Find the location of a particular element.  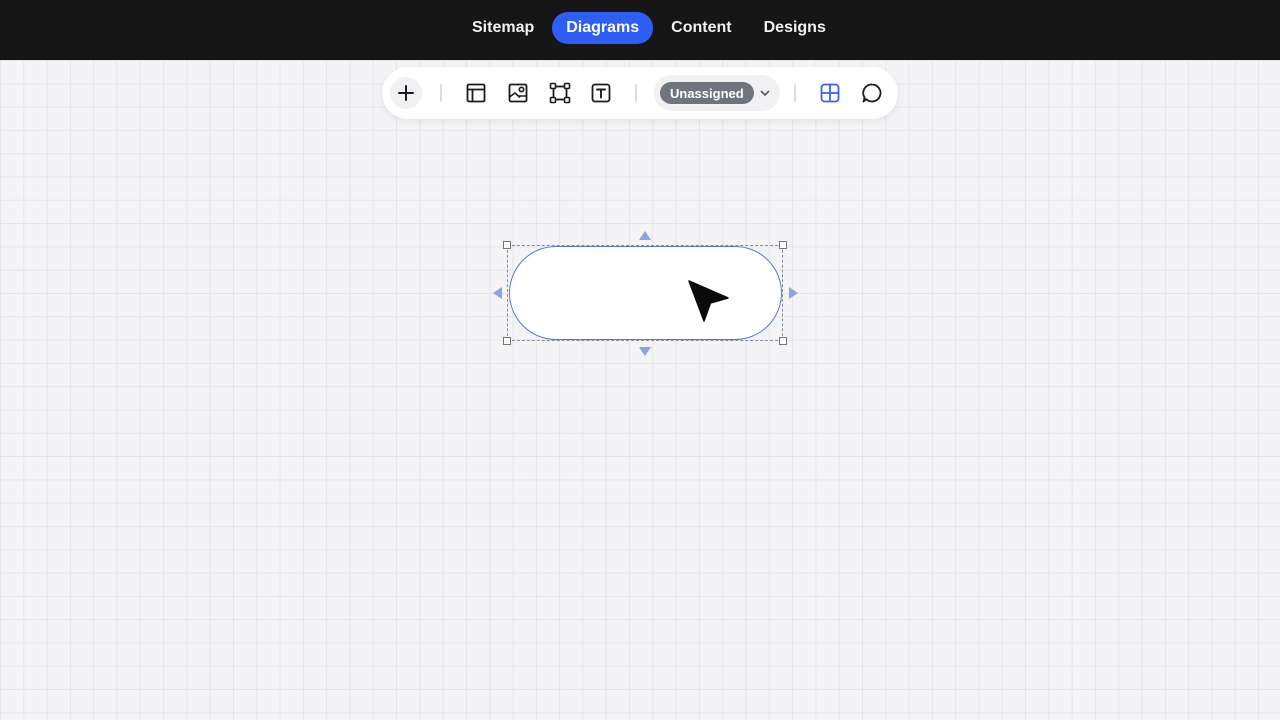

grid-toggle-button is located at coordinates (830, 93).